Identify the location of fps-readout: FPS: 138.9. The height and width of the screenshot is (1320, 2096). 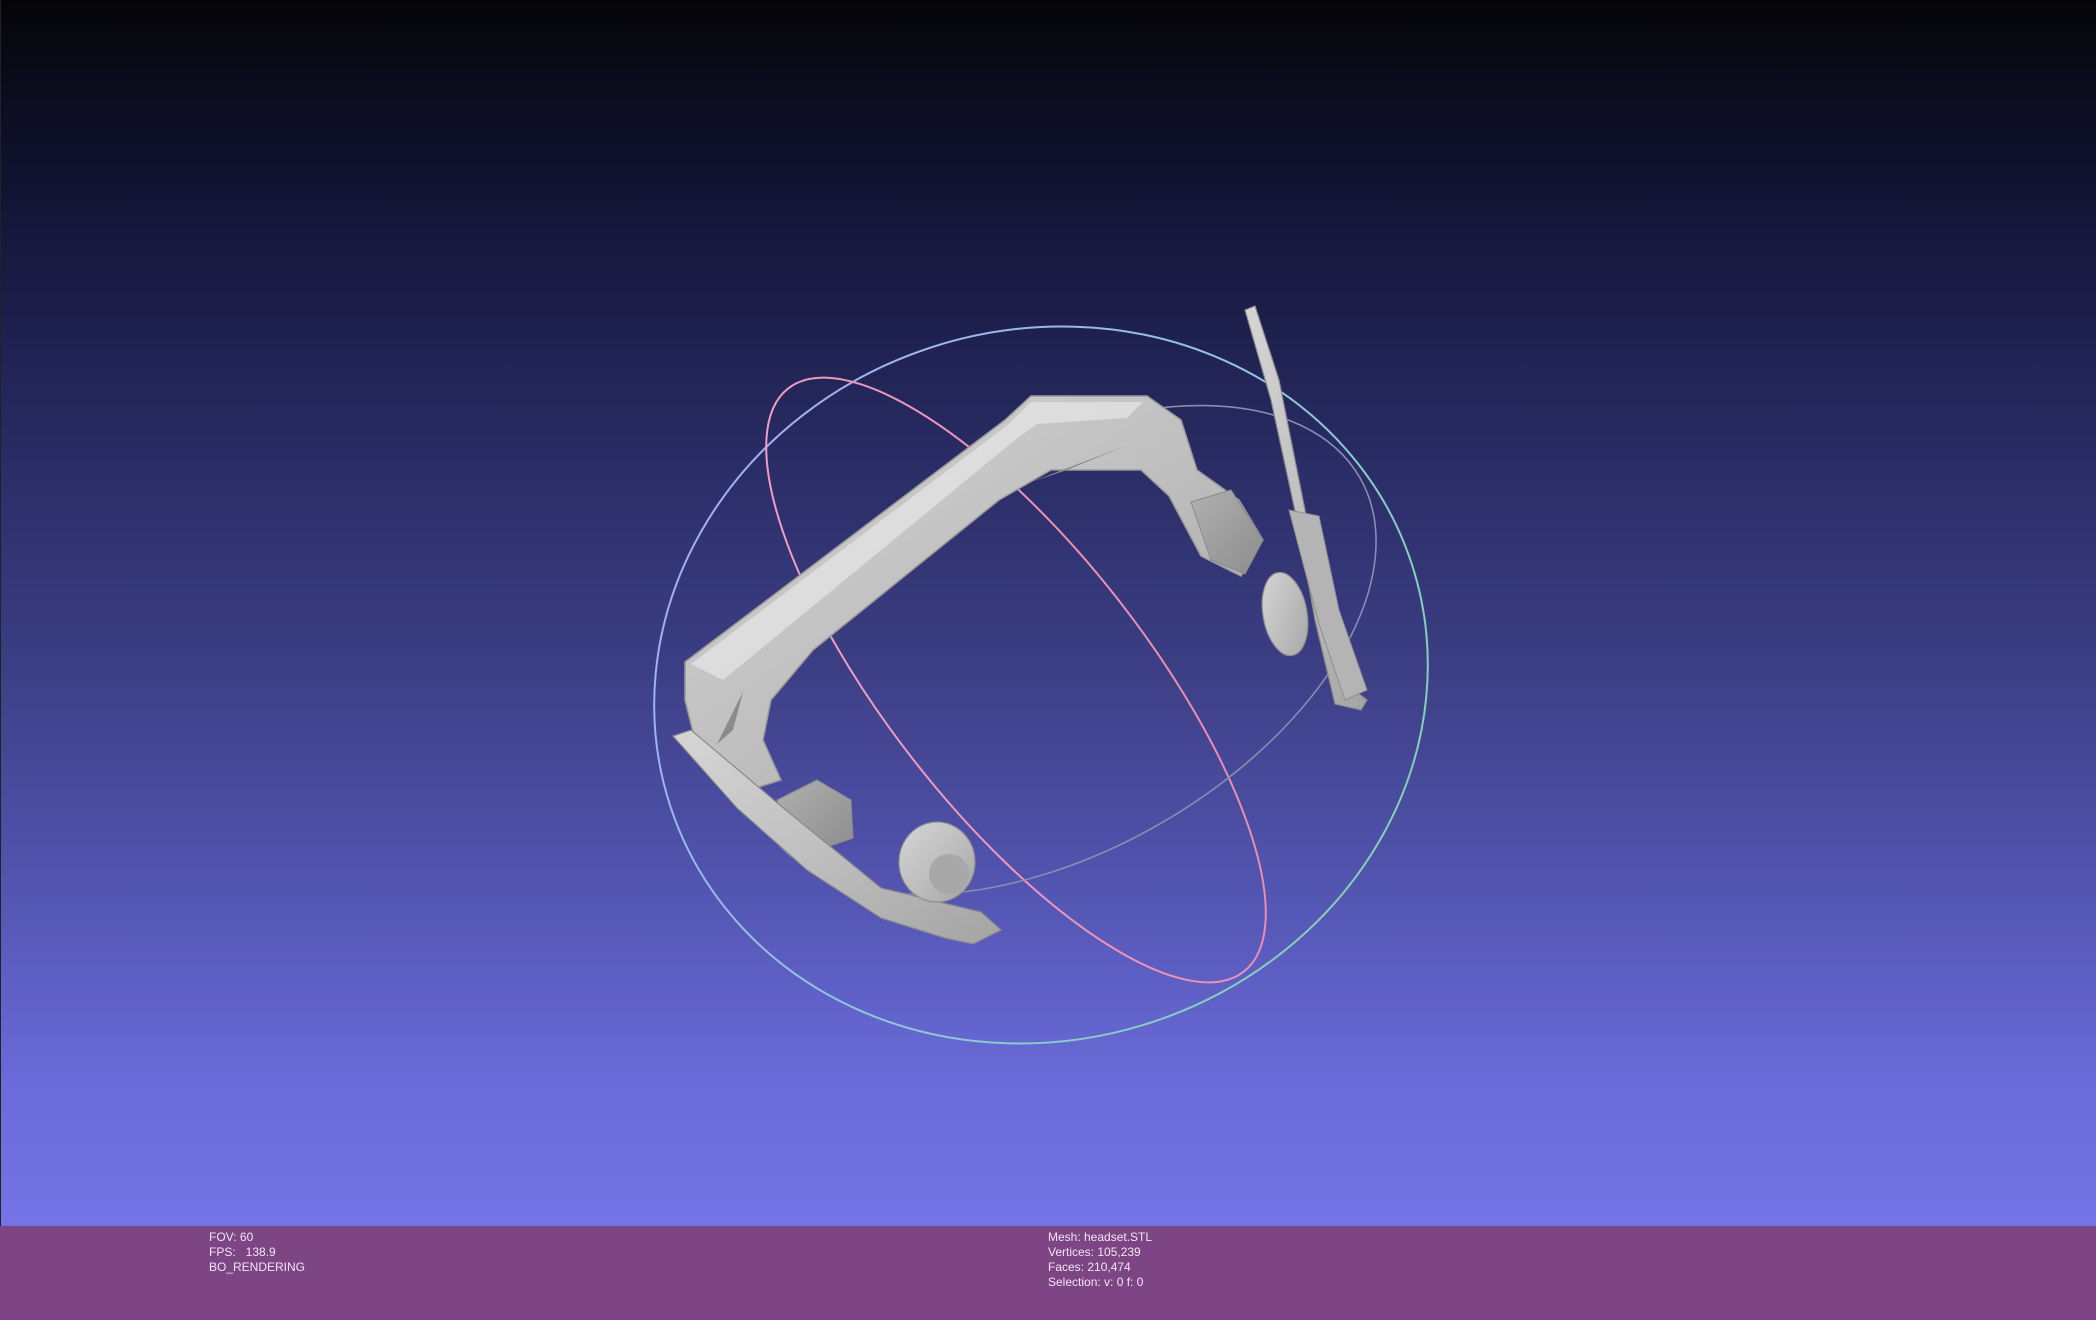
(242, 1252).